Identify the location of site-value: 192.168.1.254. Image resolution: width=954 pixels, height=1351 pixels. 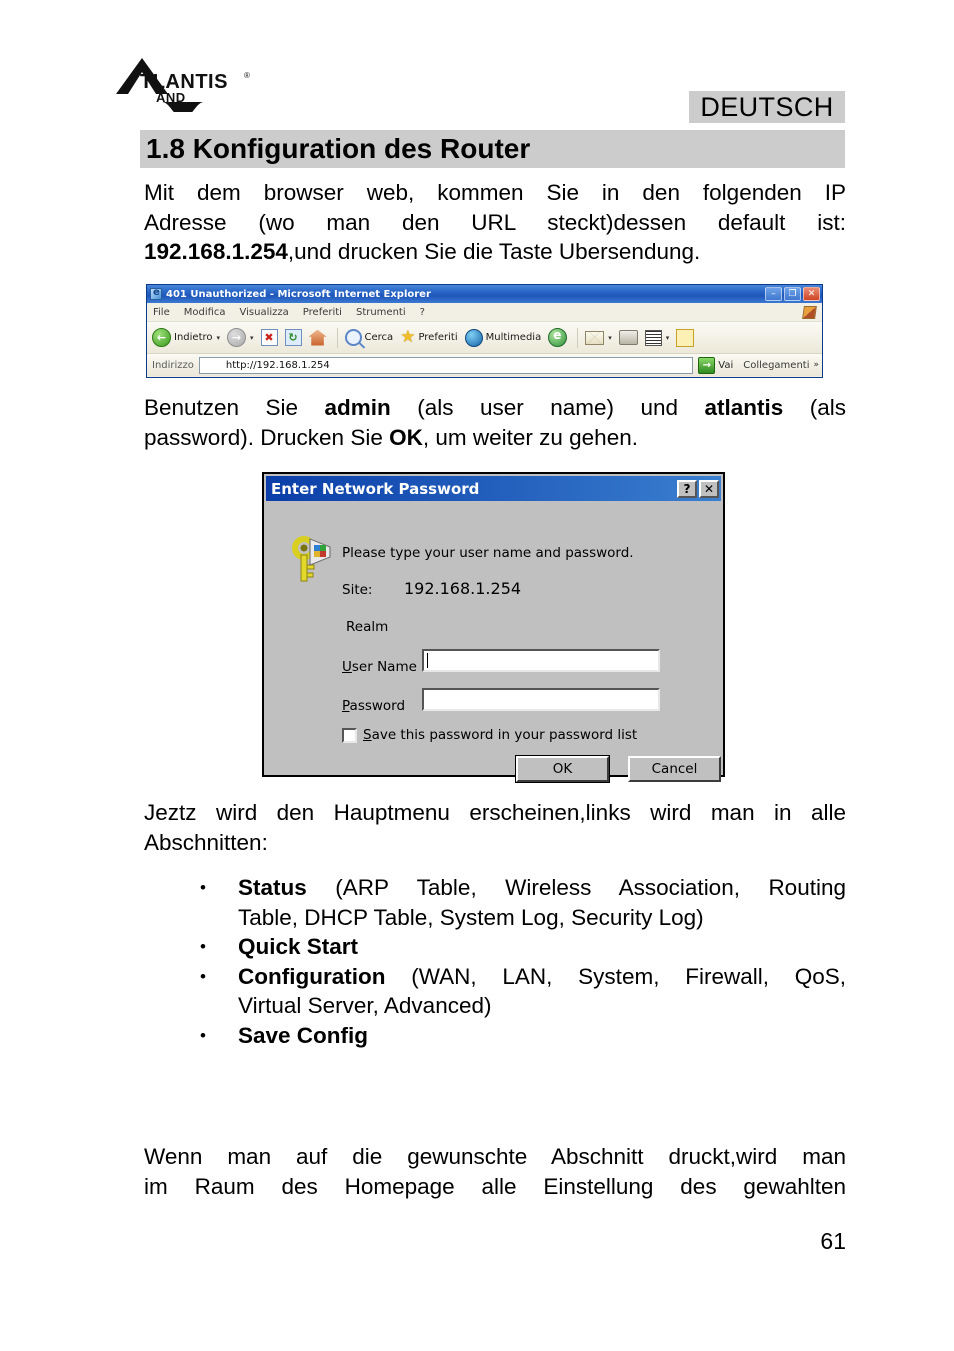
(463, 588).